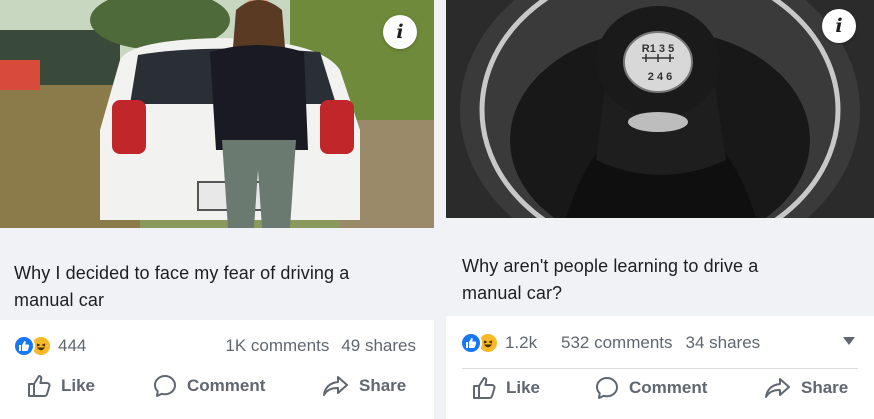 Image resolution: width=874 pixels, height=419 pixels. What do you see at coordinates (849, 341) in the screenshot?
I see `chevron-down-icon` at bounding box center [849, 341].